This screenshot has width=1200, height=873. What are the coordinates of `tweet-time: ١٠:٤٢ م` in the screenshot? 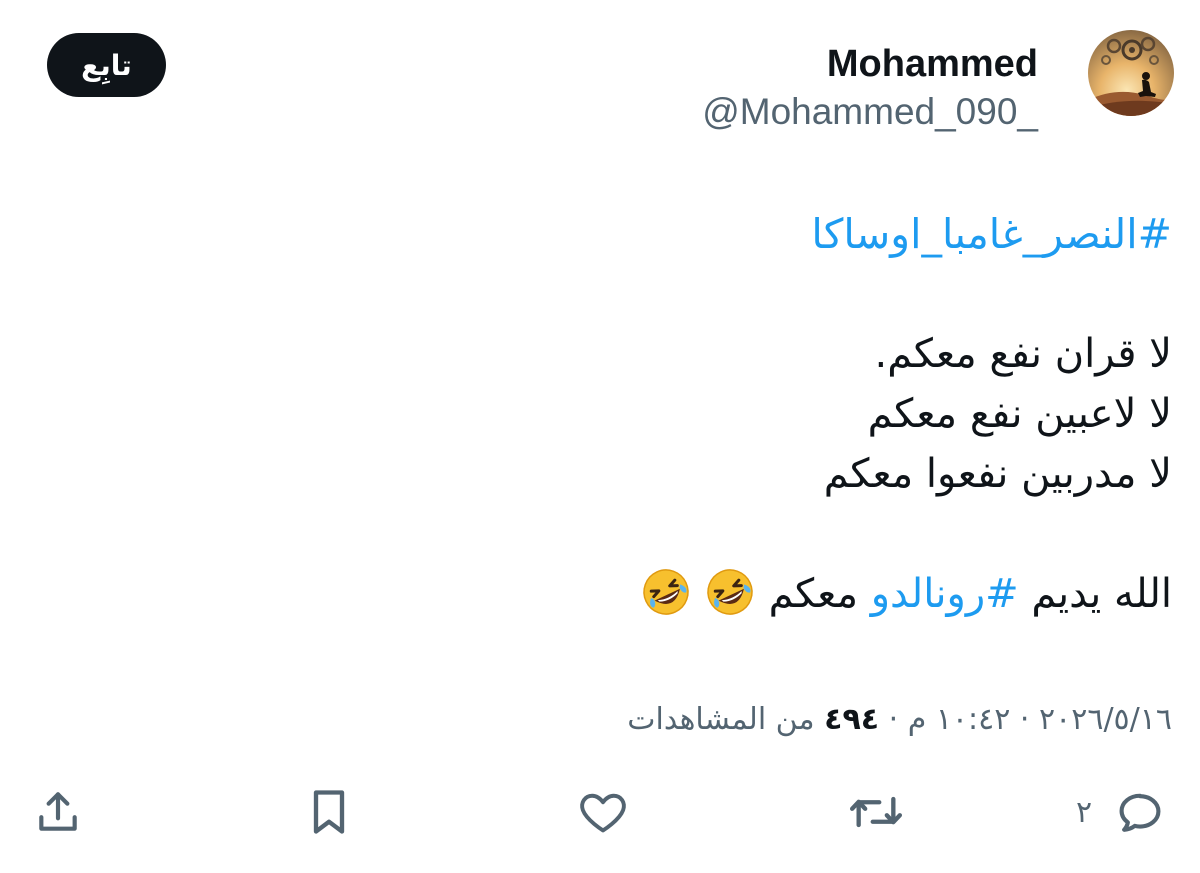 It's located at (959, 719).